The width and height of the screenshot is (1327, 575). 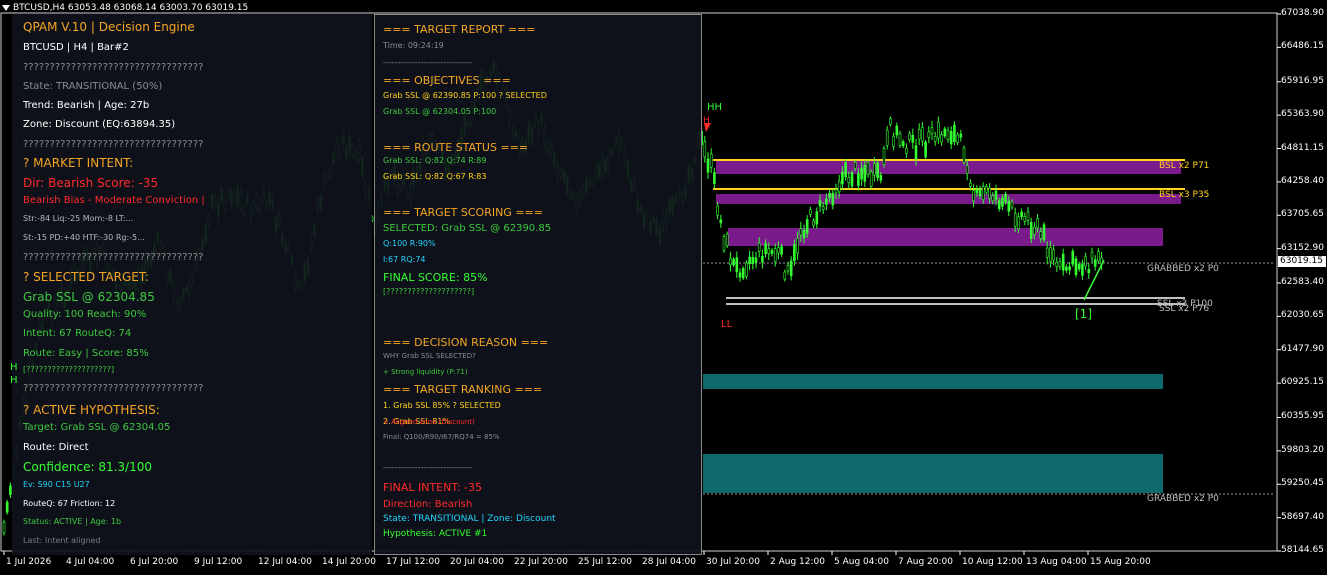 What do you see at coordinates (459, 29) in the screenshot?
I see `panel-line: === TARGET REPORT ===` at bounding box center [459, 29].